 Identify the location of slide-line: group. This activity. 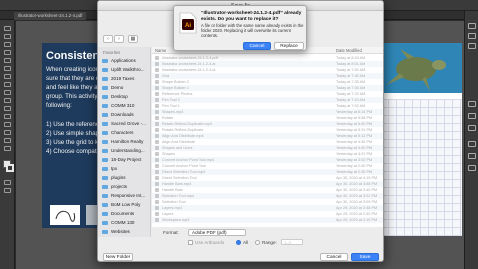
(72, 96).